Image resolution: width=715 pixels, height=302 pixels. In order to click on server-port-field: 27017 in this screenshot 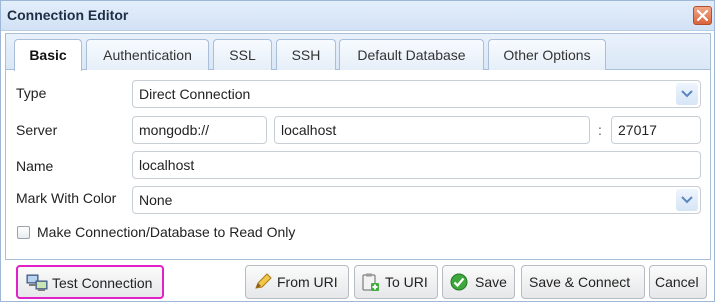, I will do `click(656, 130)`.